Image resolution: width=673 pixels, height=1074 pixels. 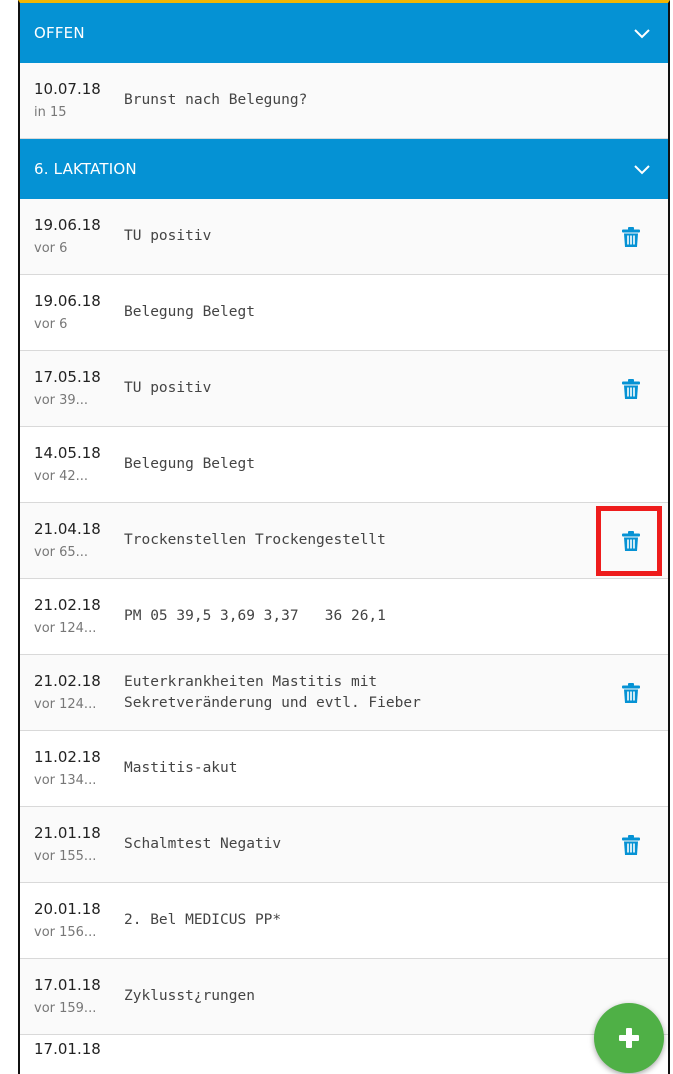 I want to click on partial-list-item: 17.01.18, so click(x=344, y=1050).